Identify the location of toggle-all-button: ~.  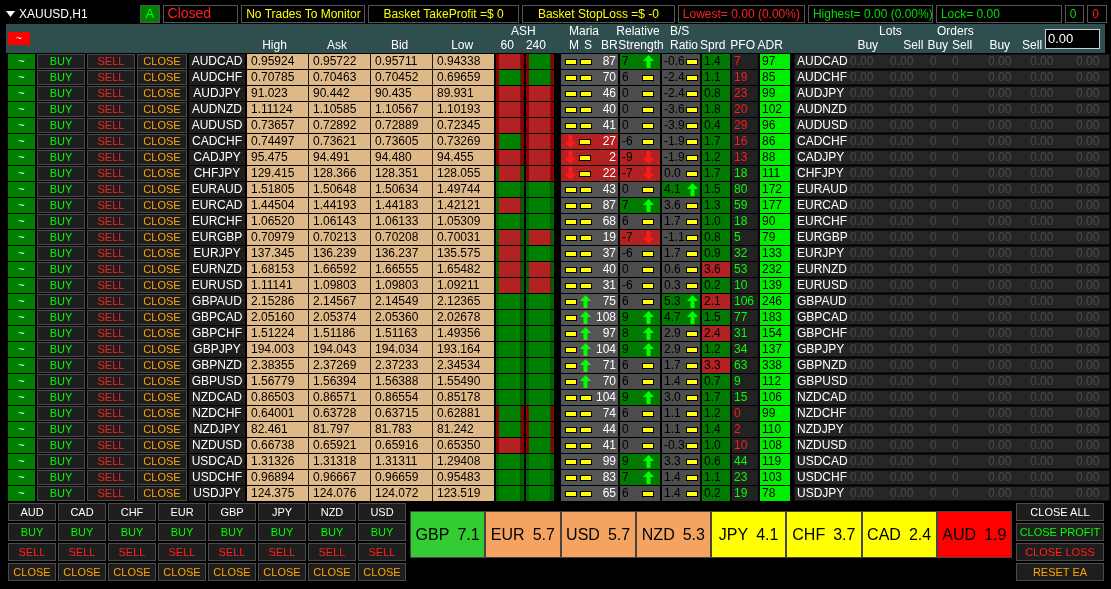
(19, 38).